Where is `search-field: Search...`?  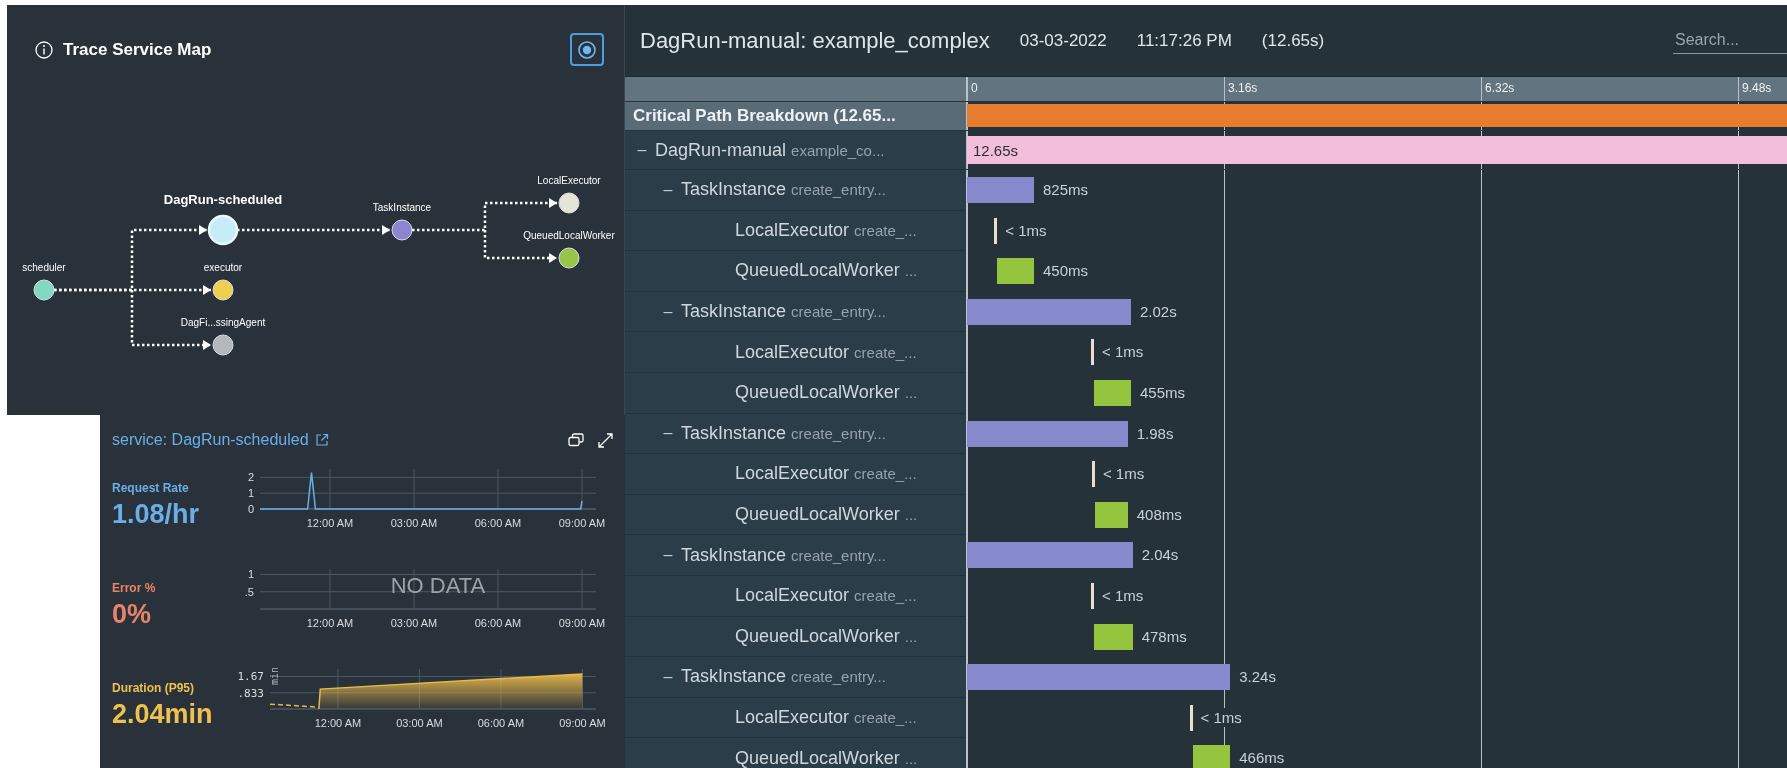 search-field: Search... is located at coordinates (1730, 40).